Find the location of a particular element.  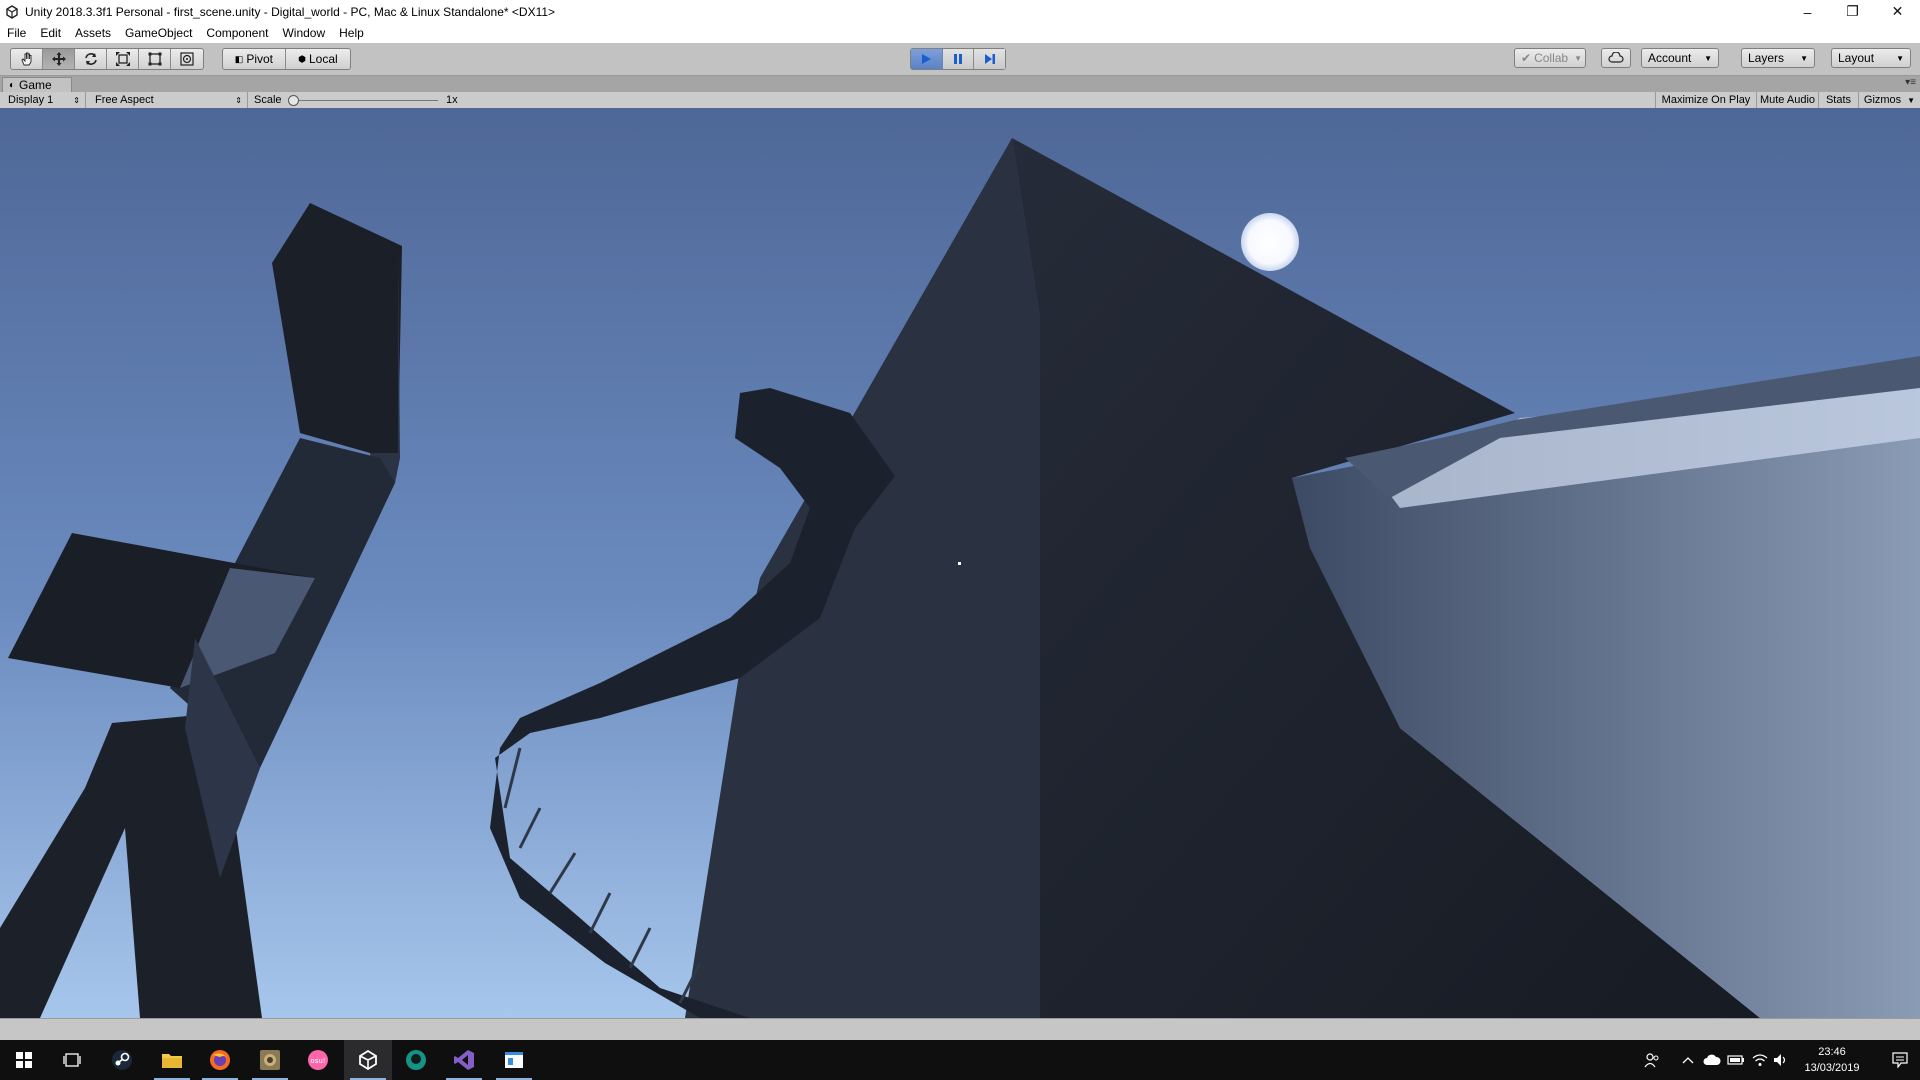

hand-icon is located at coordinates (25, 59).